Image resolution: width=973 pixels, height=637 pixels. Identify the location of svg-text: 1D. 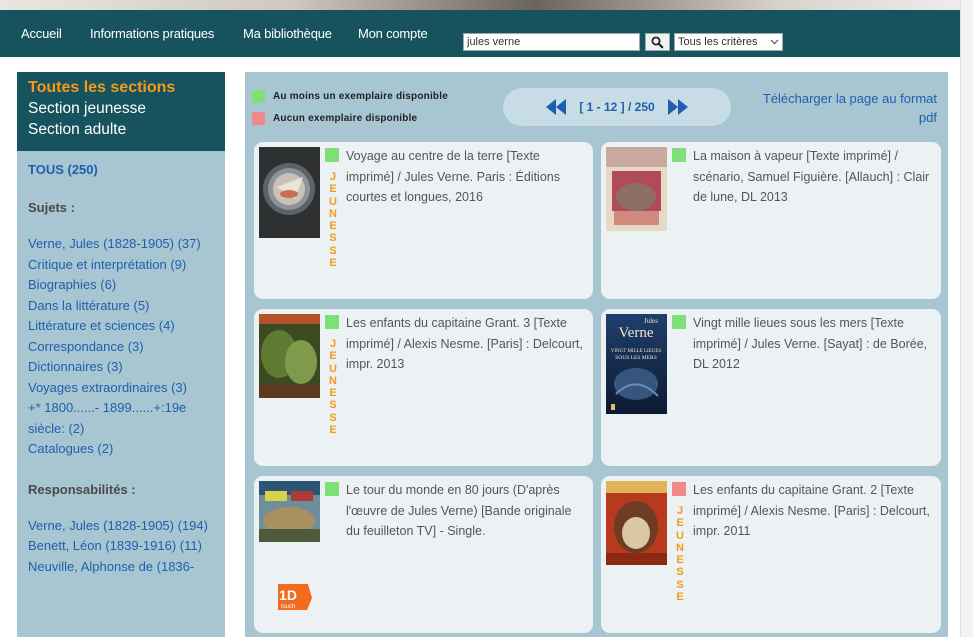
(288, 595).